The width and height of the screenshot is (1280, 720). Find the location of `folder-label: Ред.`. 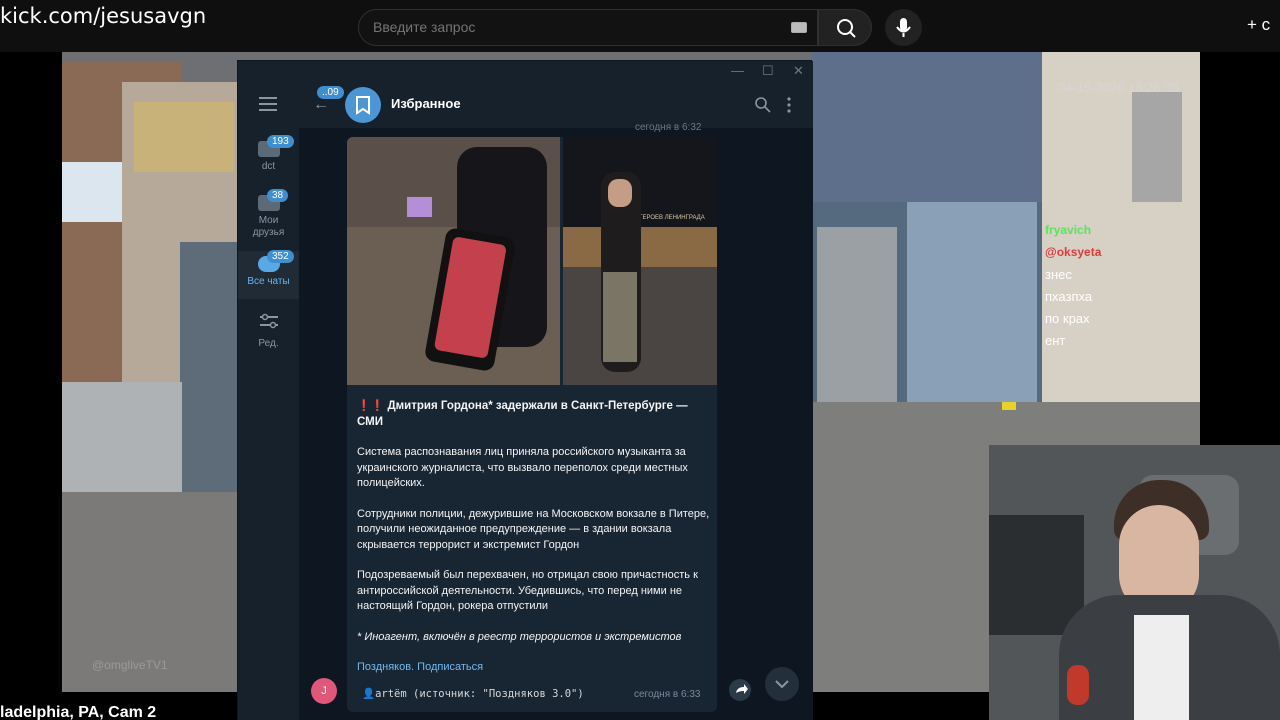

folder-label: Ред. is located at coordinates (268, 343).